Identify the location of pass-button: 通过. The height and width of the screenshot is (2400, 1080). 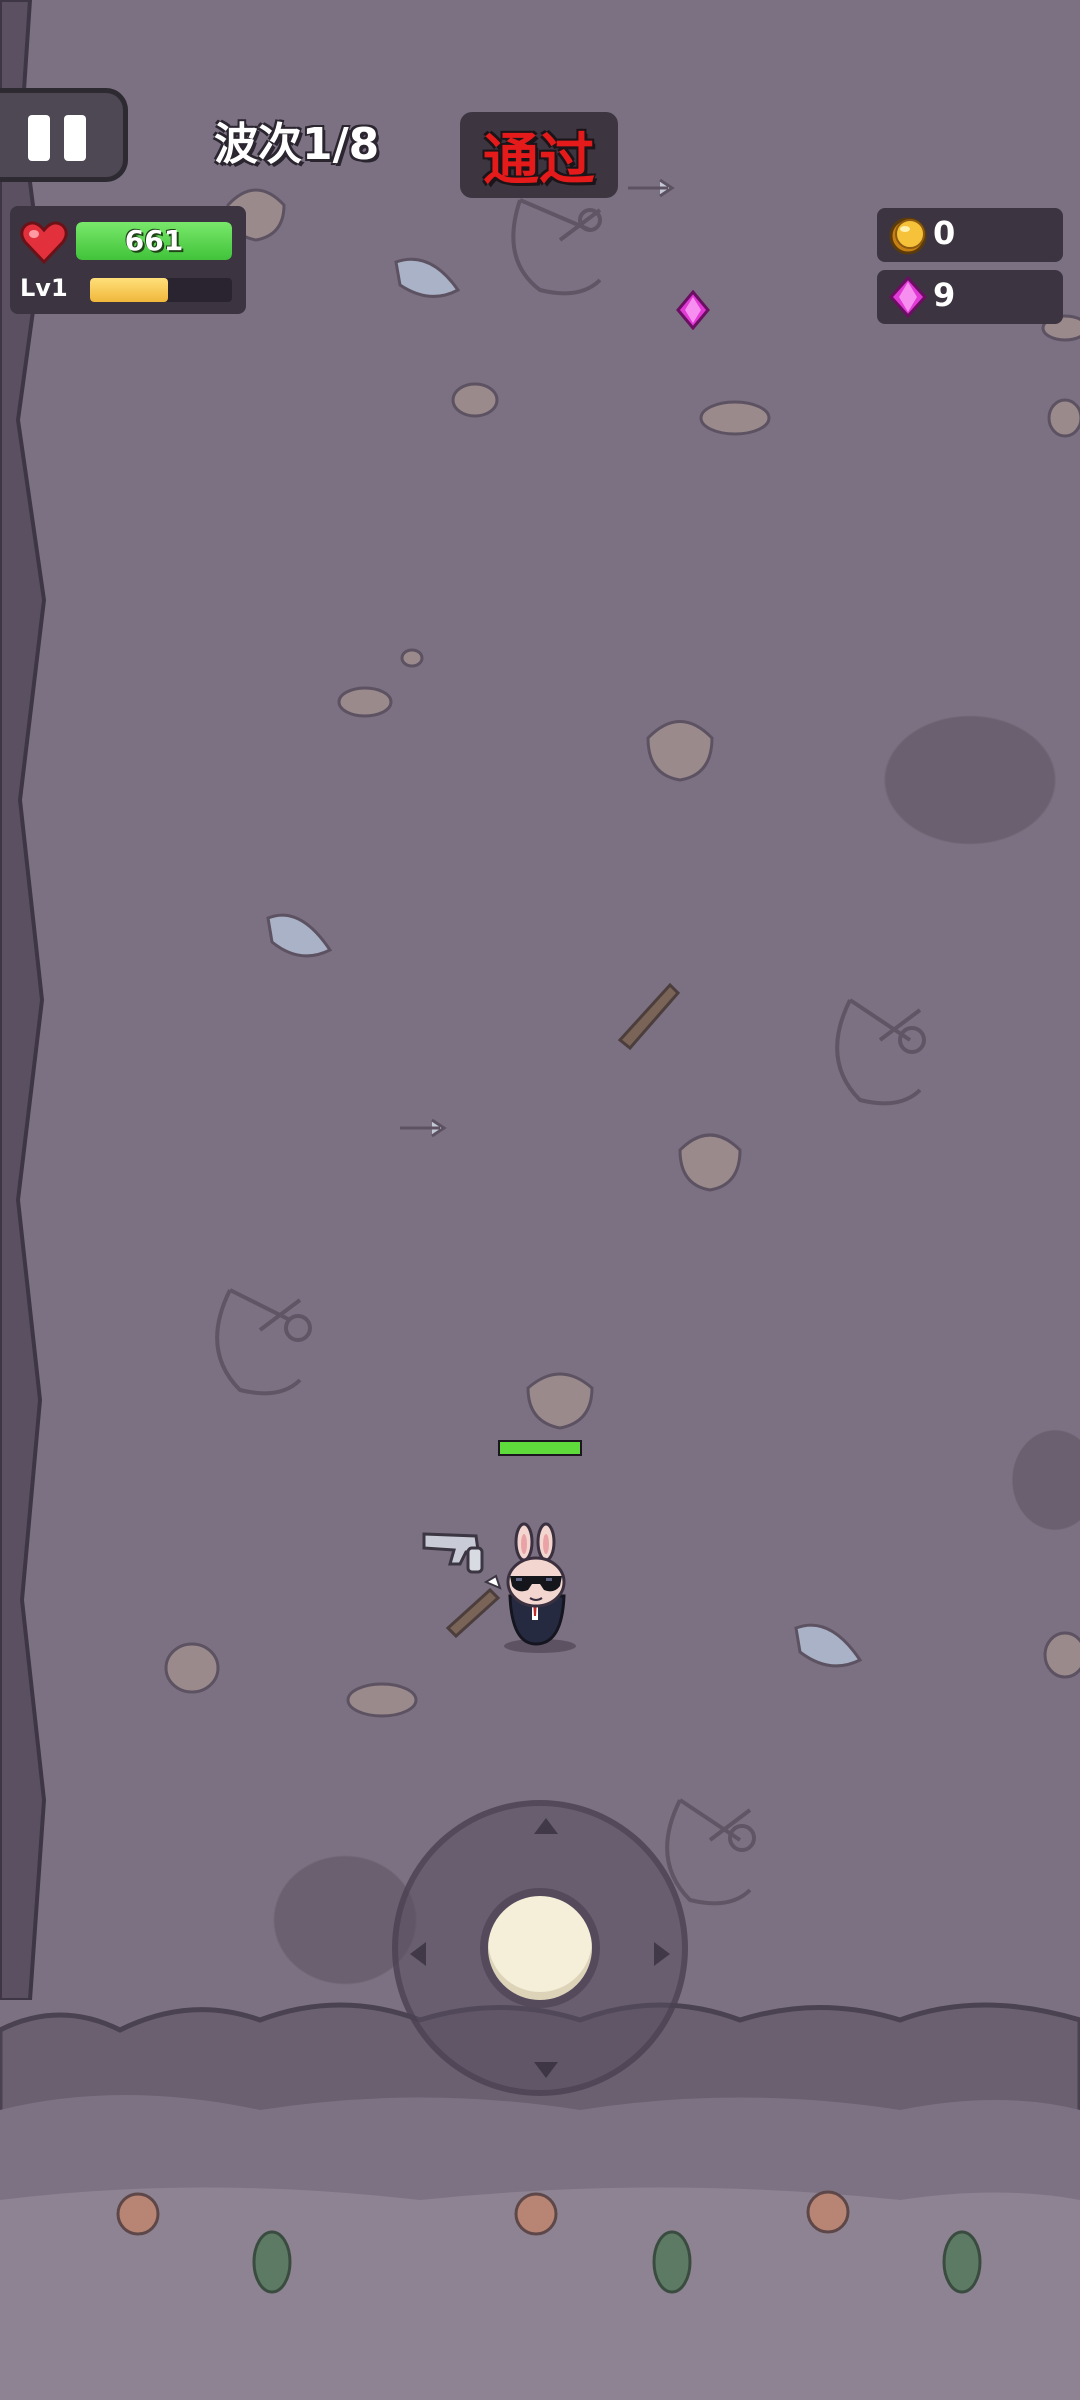
(539, 155).